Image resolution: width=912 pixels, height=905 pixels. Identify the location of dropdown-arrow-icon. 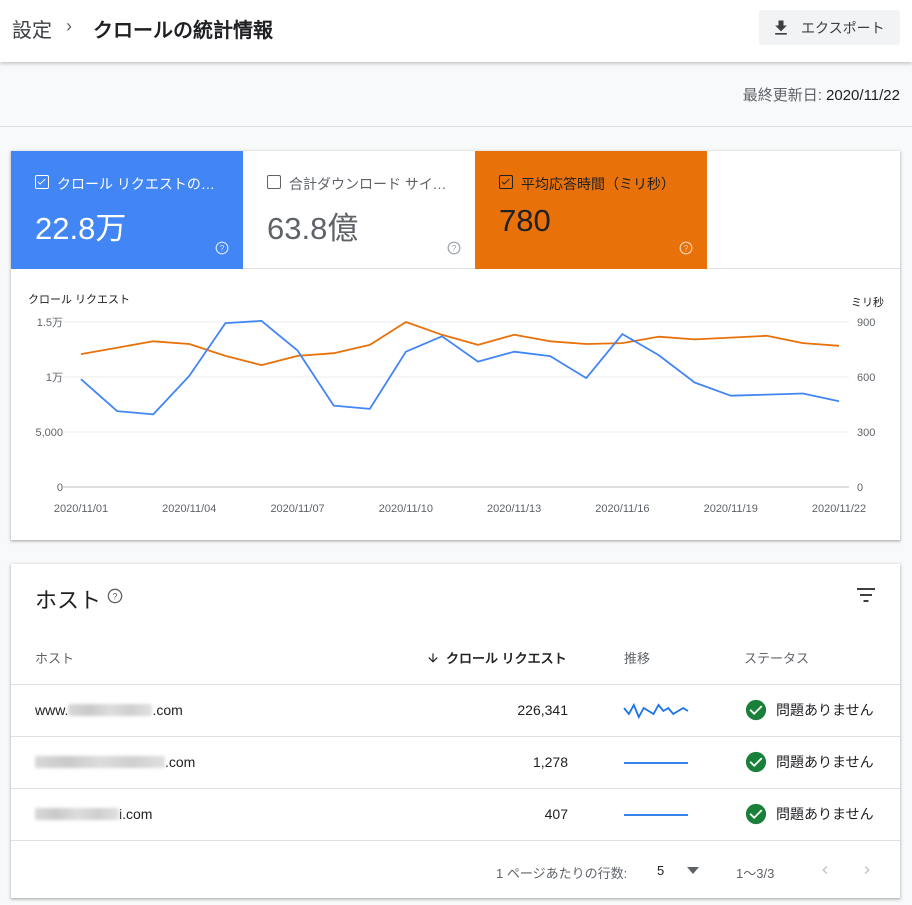
(693, 871).